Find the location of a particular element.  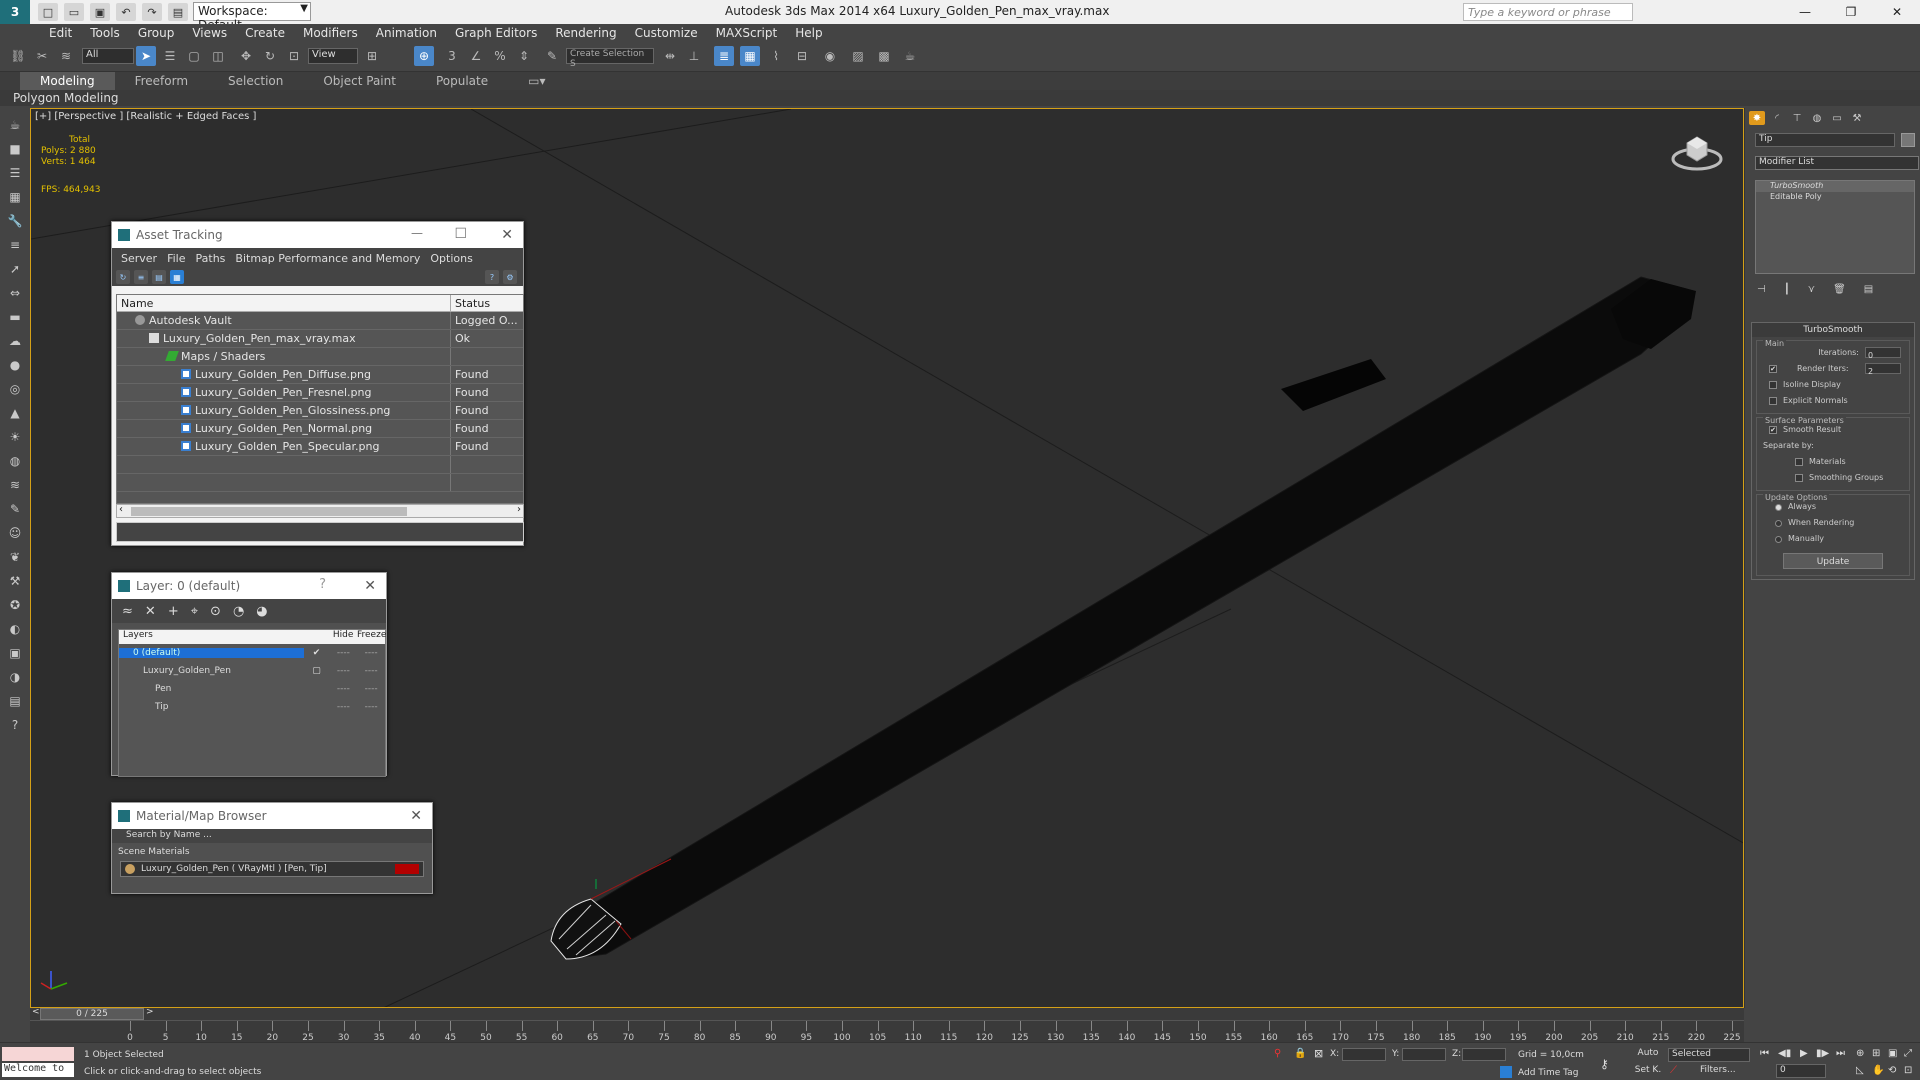

sun-icon: ☀ is located at coordinates (15, 437).